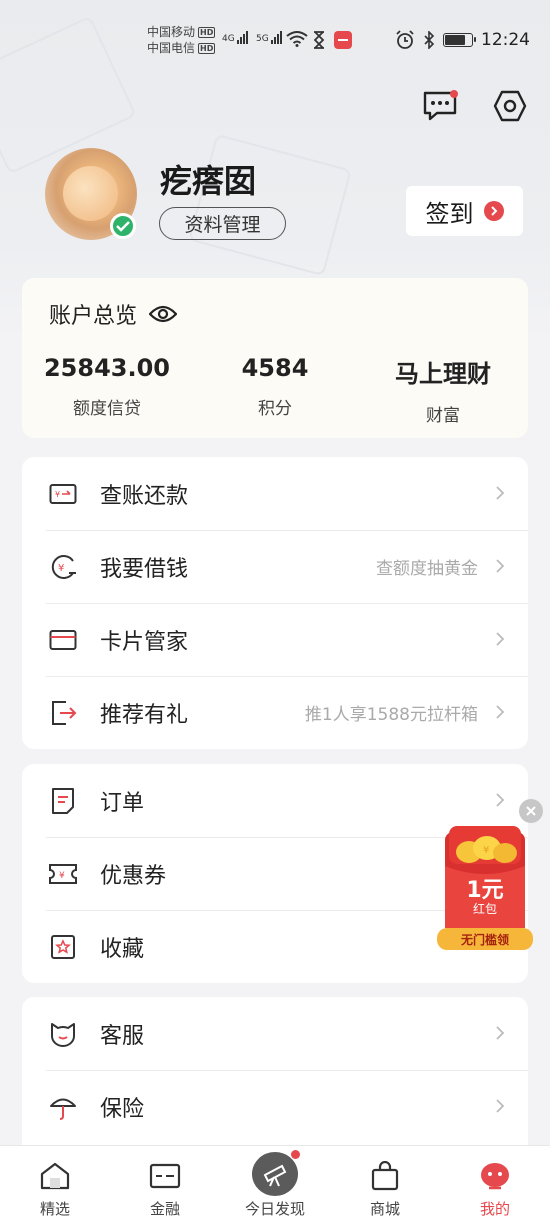  What do you see at coordinates (171, 48) in the screenshot?
I see `carrier-2: 中国电信` at bounding box center [171, 48].